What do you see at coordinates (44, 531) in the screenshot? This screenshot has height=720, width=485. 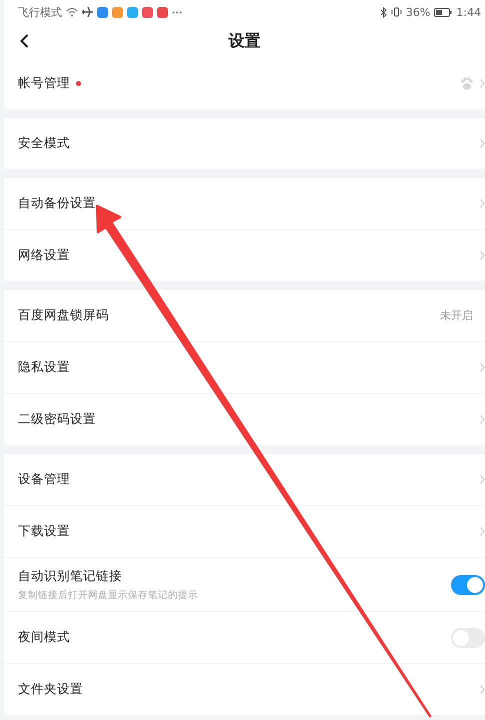 I see `row-label: 下载设置` at bounding box center [44, 531].